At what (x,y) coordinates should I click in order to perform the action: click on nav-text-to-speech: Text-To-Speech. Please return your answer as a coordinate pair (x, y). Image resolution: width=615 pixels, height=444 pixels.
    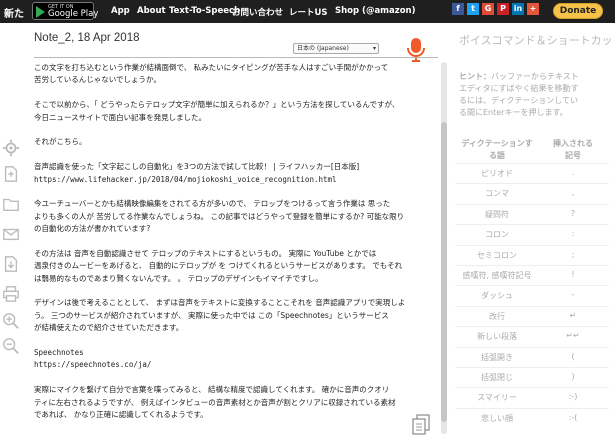
    Looking at the image, I should click on (204, 11).